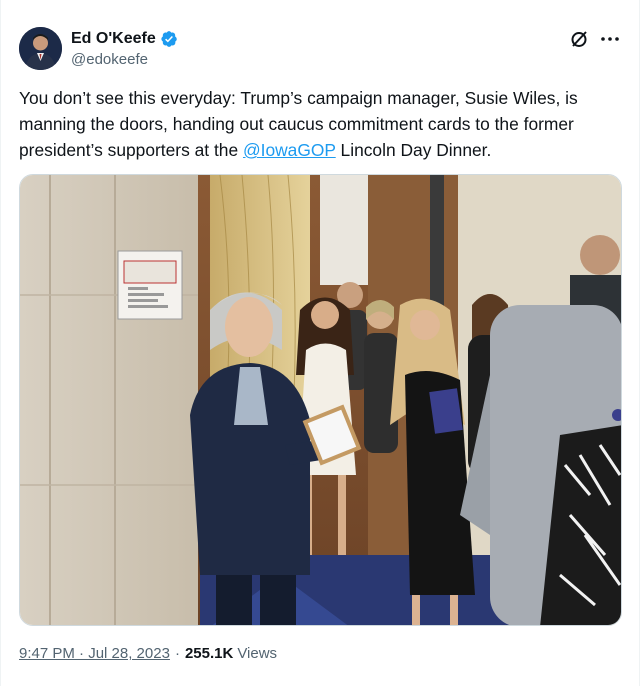  What do you see at coordinates (169, 38) in the screenshot?
I see `verified-badge-icon` at bounding box center [169, 38].